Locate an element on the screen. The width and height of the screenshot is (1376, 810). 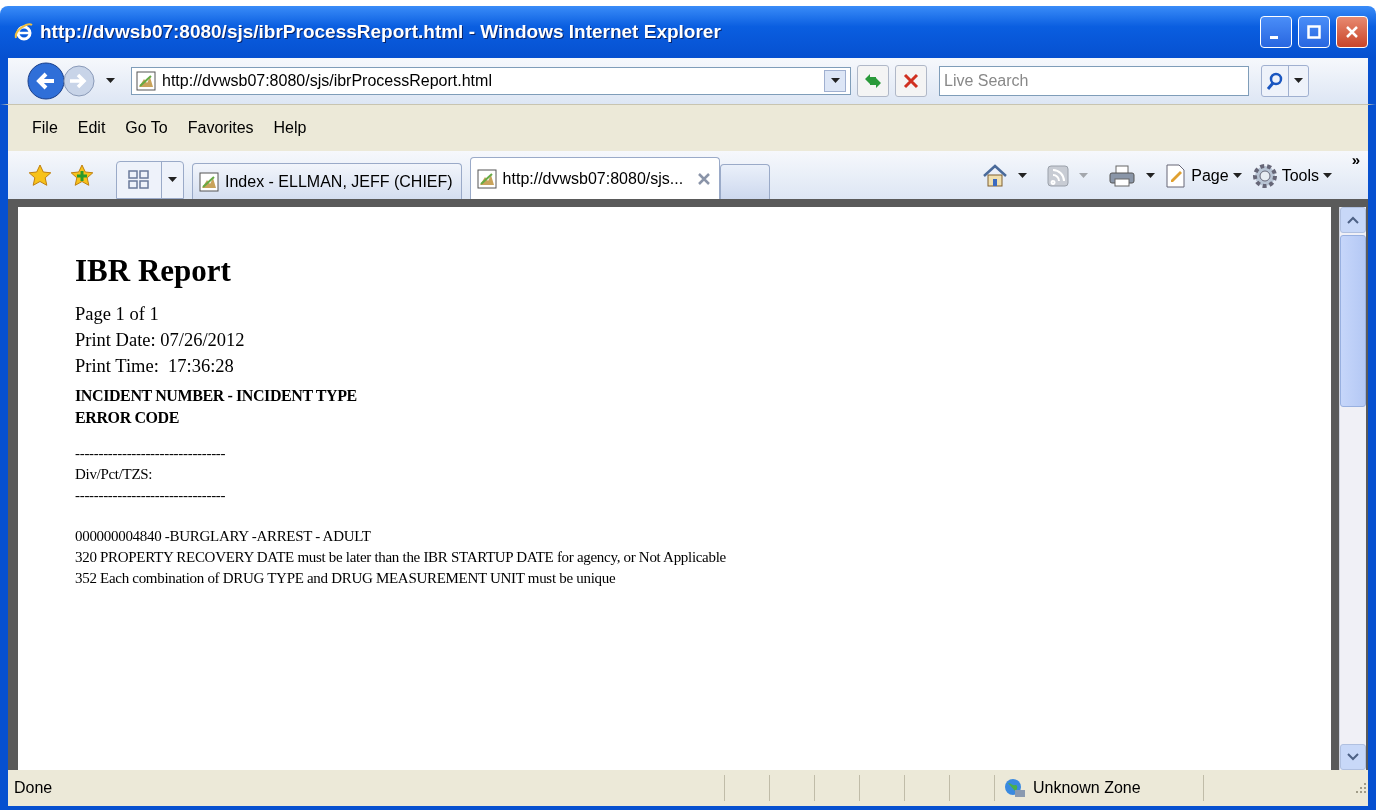
ie-logo-icon is located at coordinates (24, 32).